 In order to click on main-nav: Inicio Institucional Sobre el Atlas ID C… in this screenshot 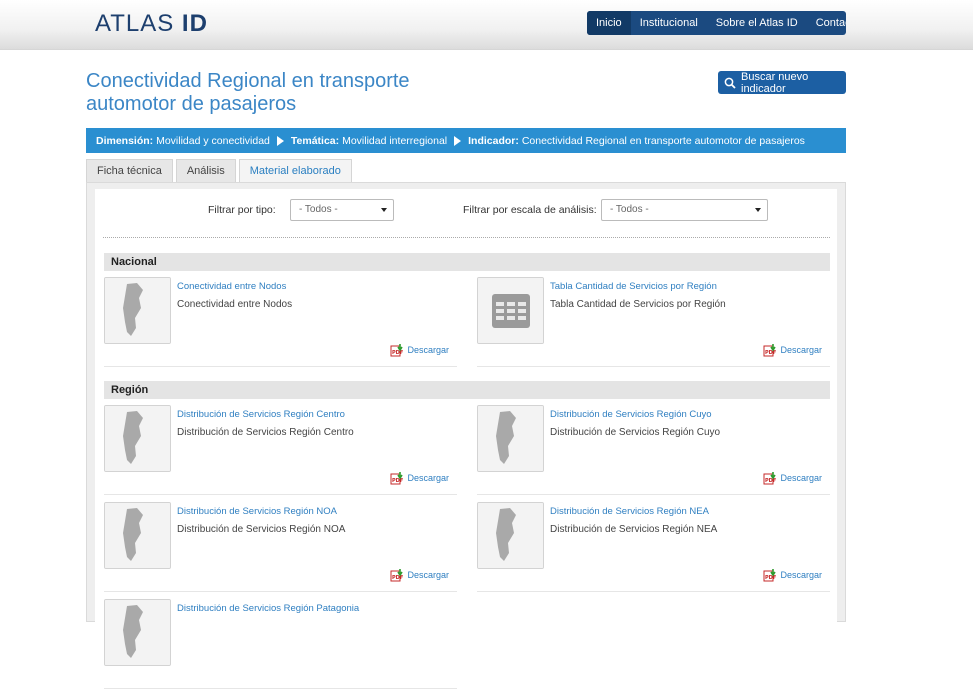, I will do `click(716, 23)`.